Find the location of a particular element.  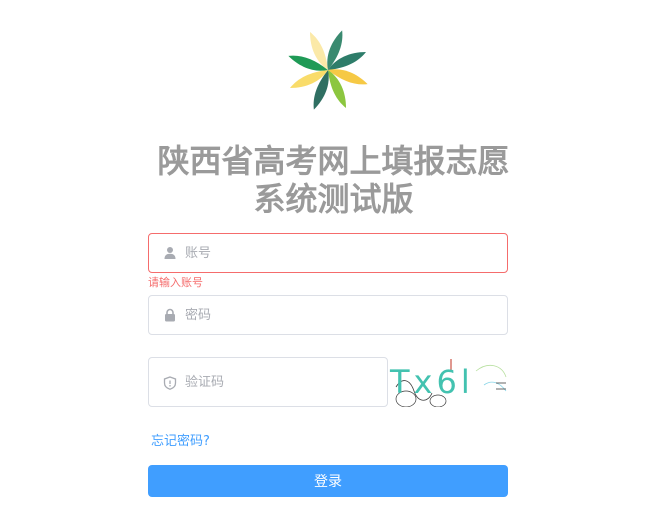

shield-icon is located at coordinates (170, 383).